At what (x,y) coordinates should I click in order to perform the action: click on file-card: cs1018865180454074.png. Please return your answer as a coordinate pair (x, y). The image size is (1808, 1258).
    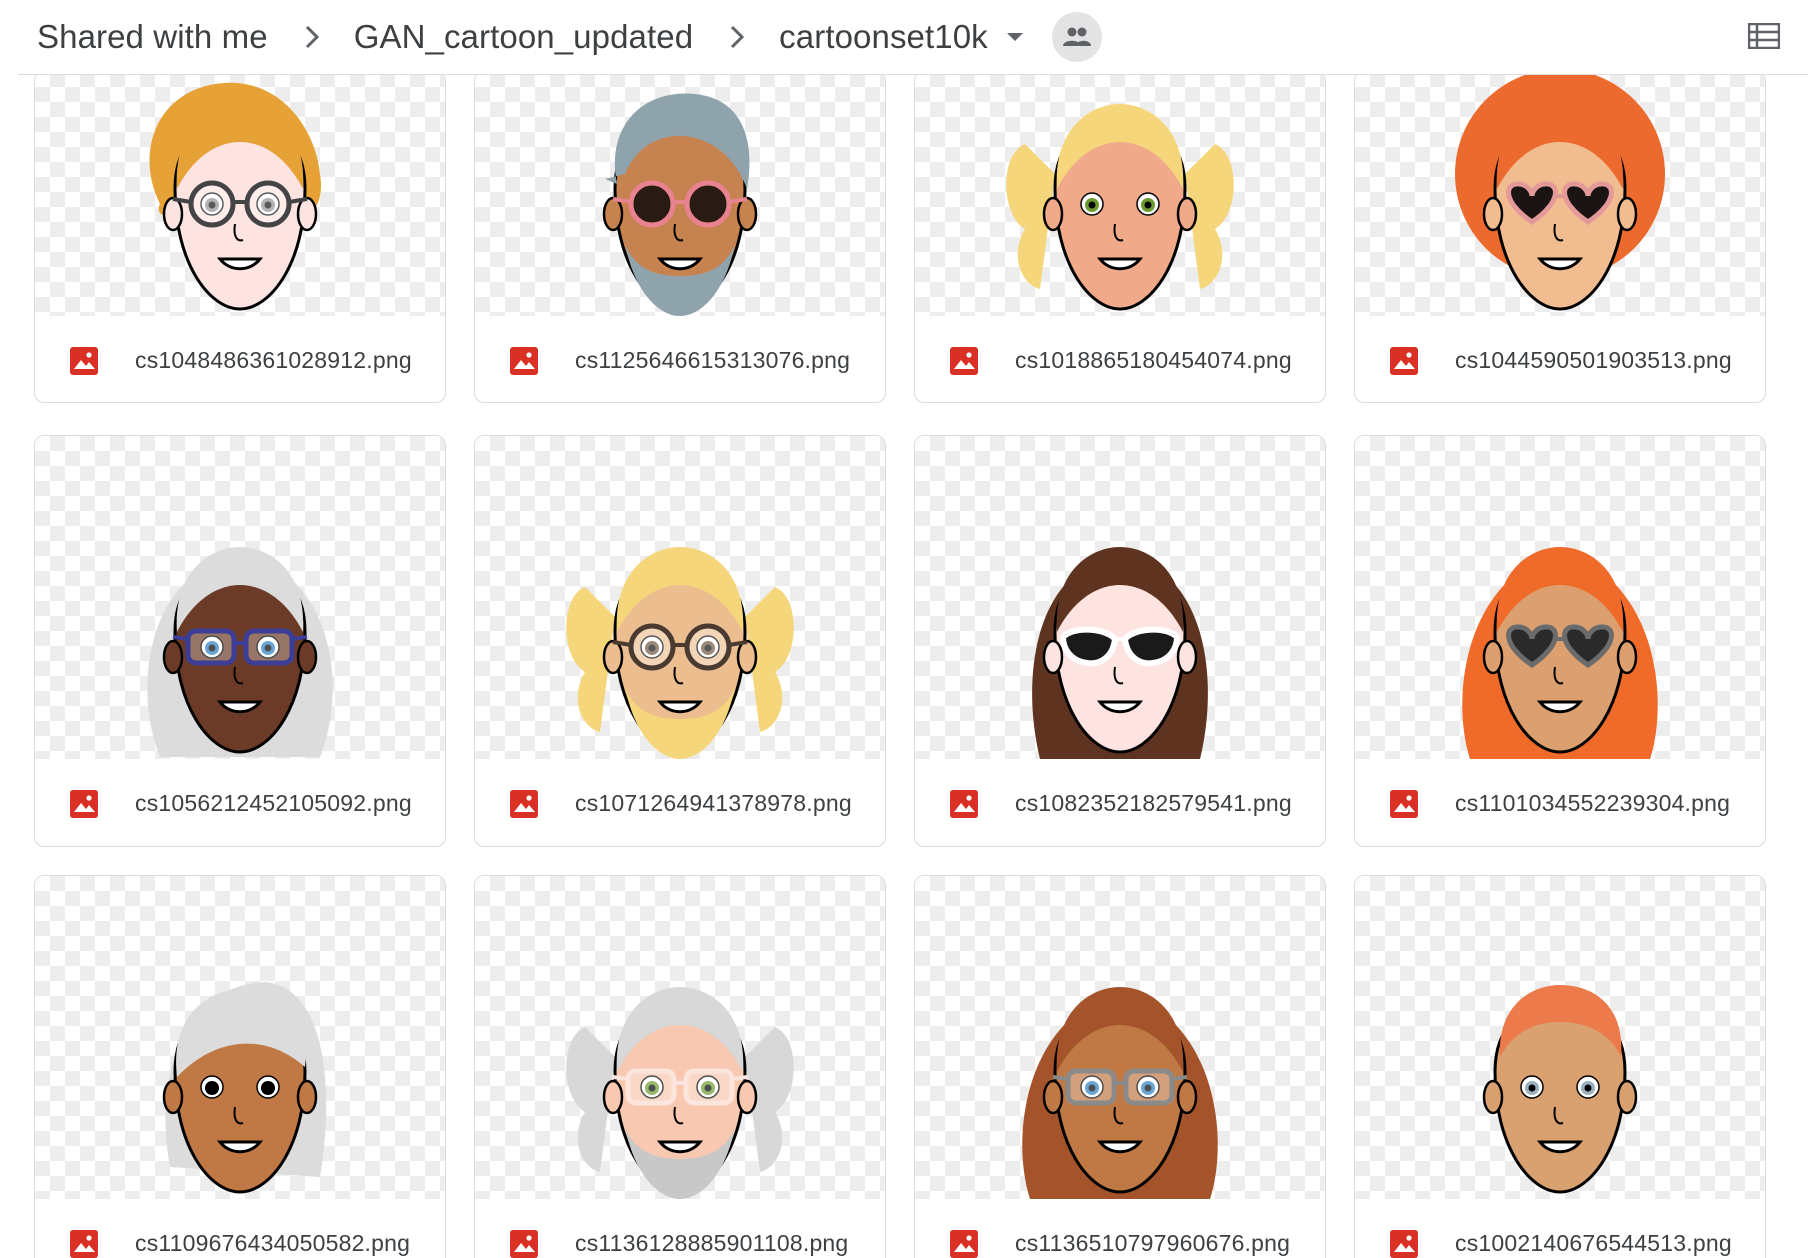
    Looking at the image, I should click on (1120, 239).